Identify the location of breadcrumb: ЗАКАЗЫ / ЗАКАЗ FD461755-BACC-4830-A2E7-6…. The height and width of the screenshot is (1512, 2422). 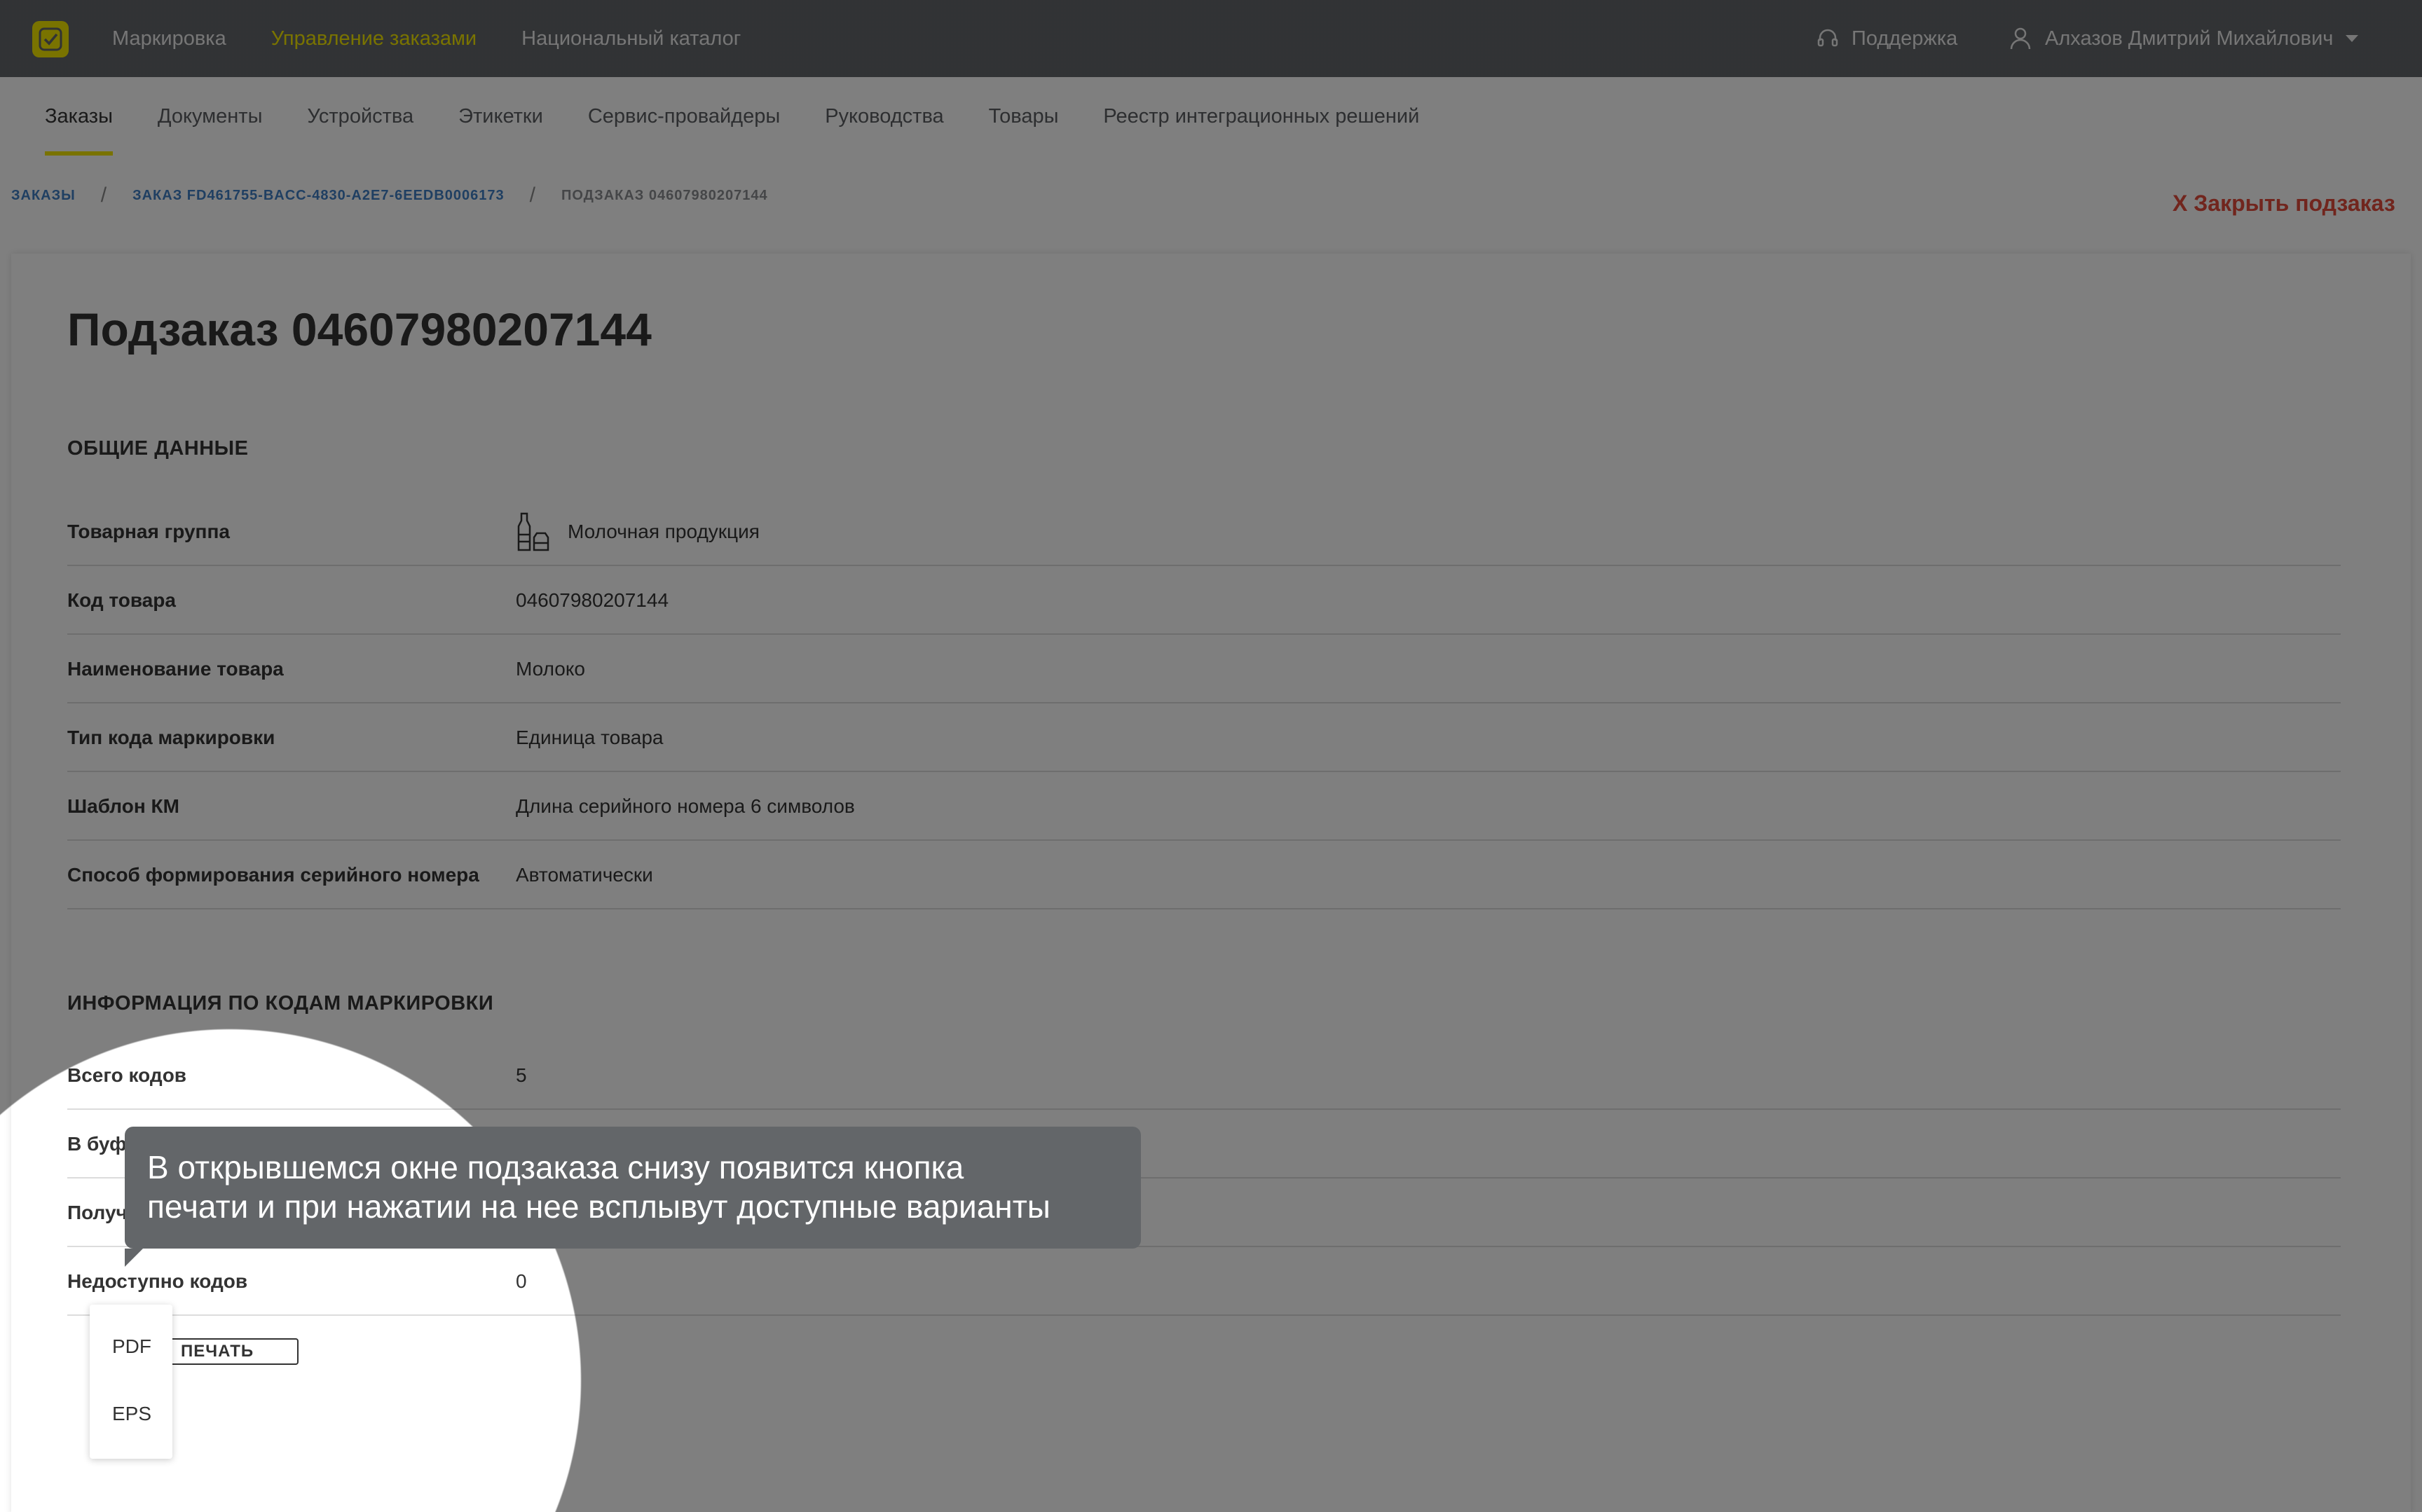
(389, 195).